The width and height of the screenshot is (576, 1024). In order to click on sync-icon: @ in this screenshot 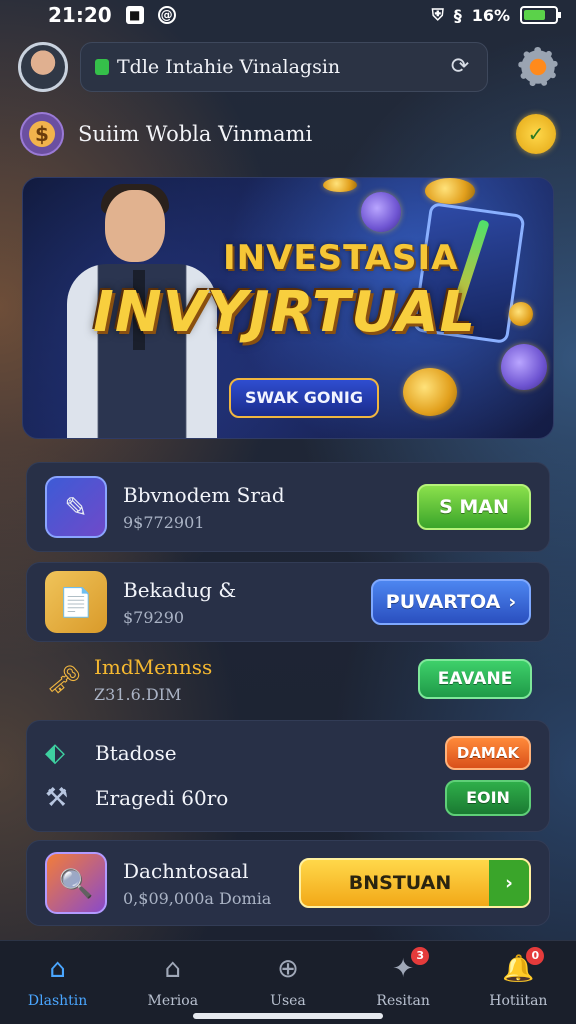, I will do `click(166, 15)`.